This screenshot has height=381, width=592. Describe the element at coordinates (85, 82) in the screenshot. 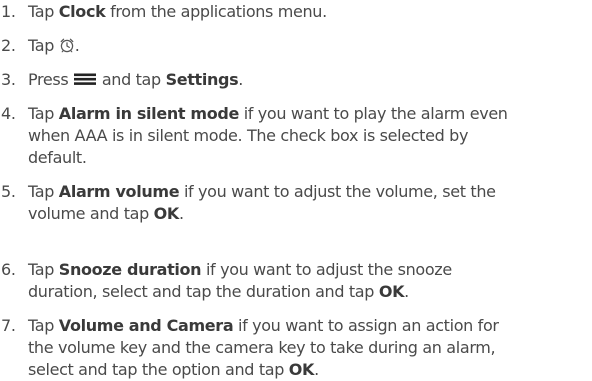

I see `menu-icon` at that location.